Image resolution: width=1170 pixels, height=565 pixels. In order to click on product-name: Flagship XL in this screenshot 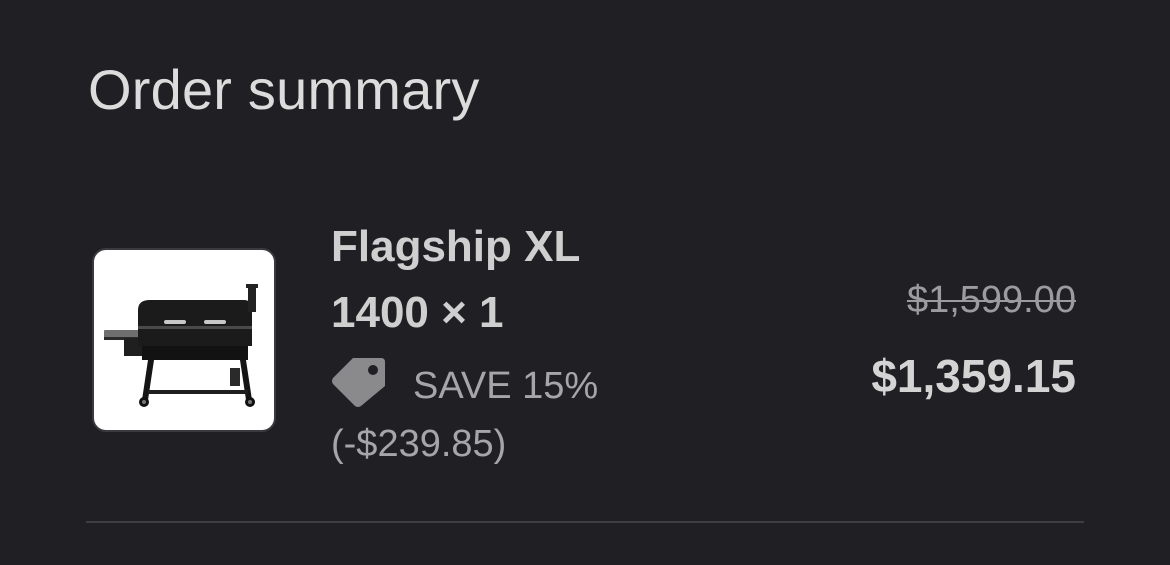, I will do `click(456, 246)`.